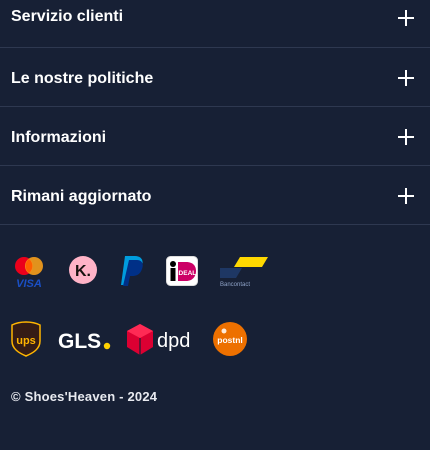 The image size is (430, 450). Describe the element at coordinates (59, 137) in the screenshot. I see `accordion-label: Informazioni` at that location.